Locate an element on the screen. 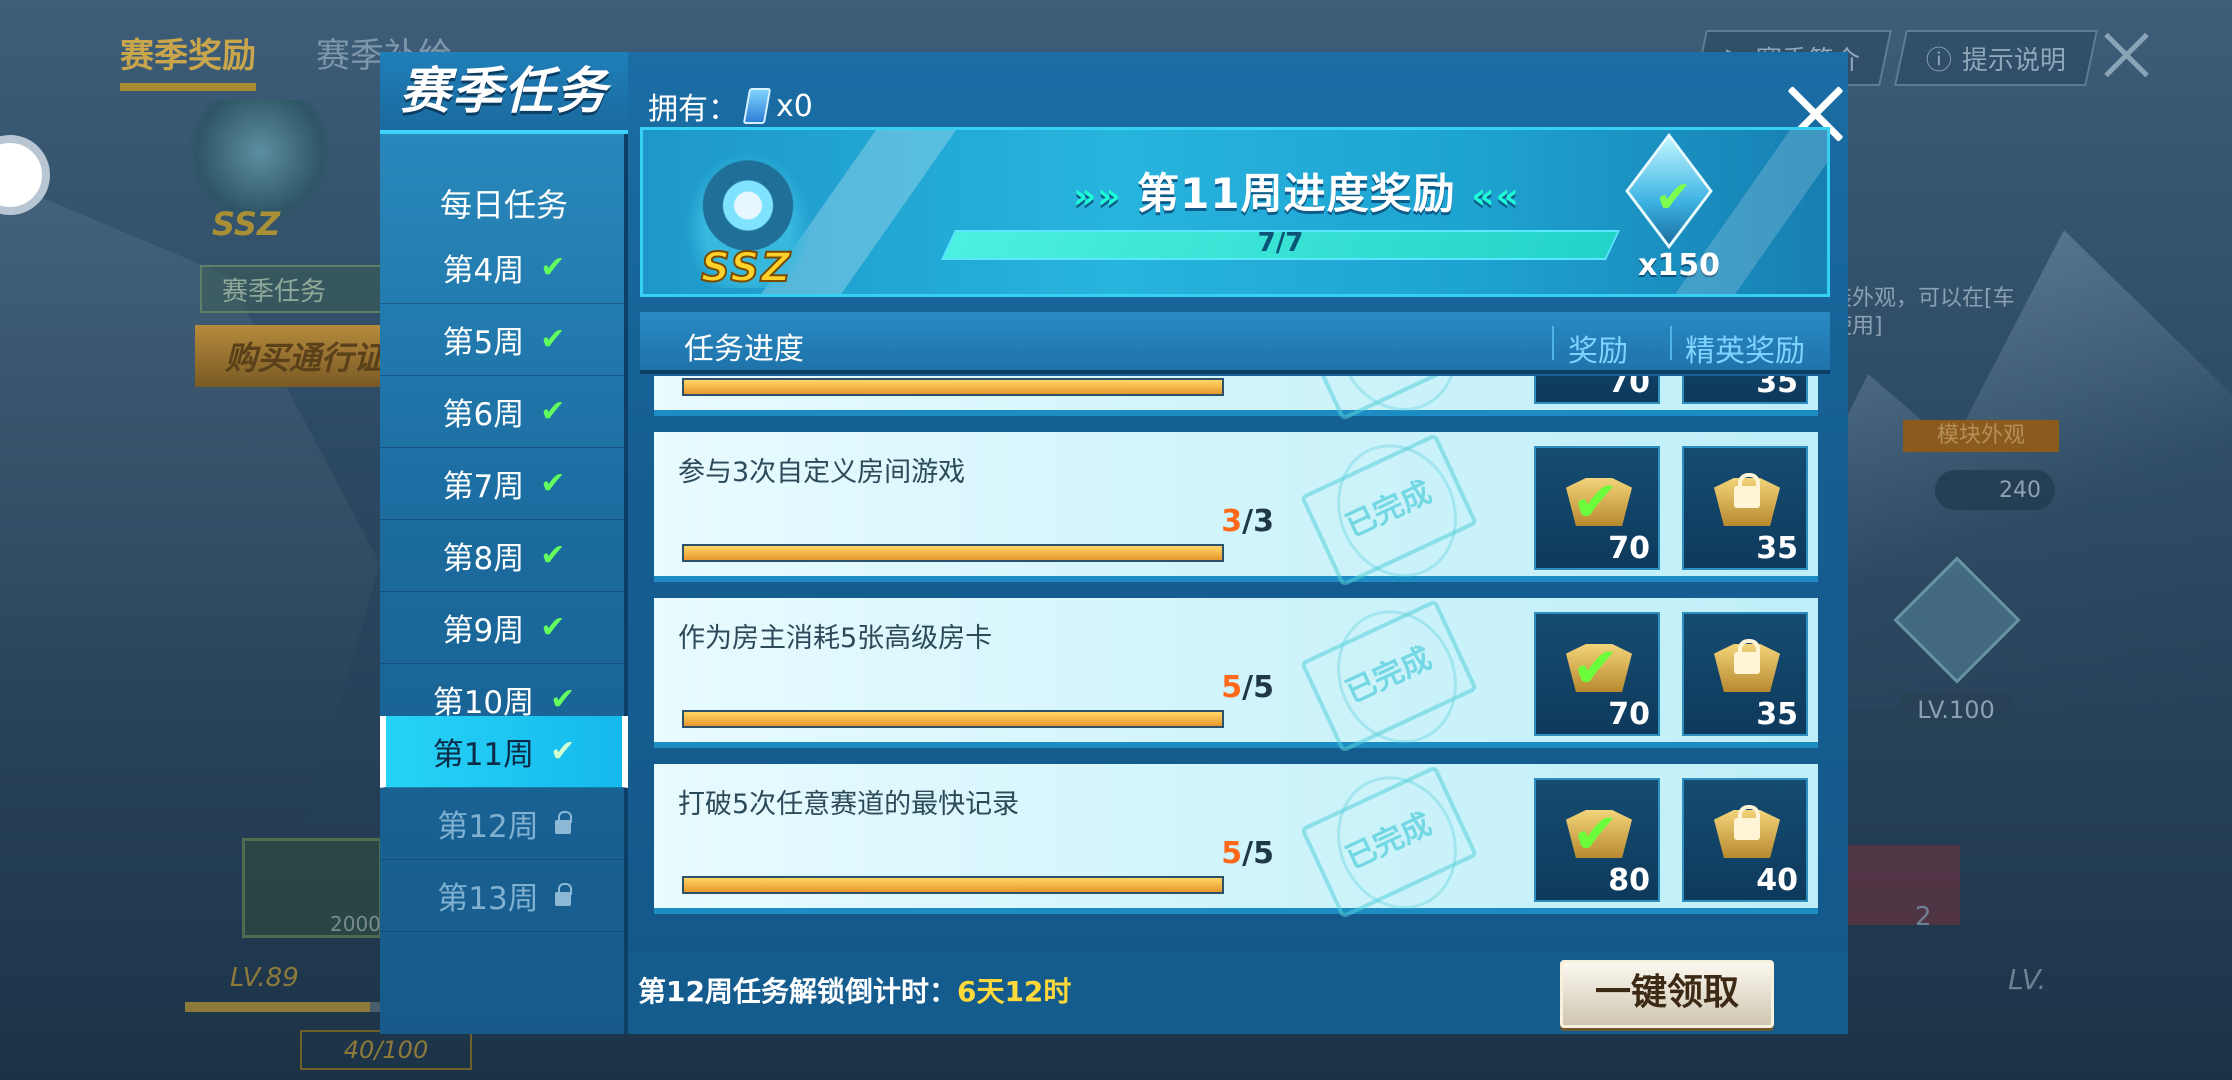 The height and width of the screenshot is (1080, 2232). banner-title-row: »» 第11周进度奖励 «« is located at coordinates (1296, 190).